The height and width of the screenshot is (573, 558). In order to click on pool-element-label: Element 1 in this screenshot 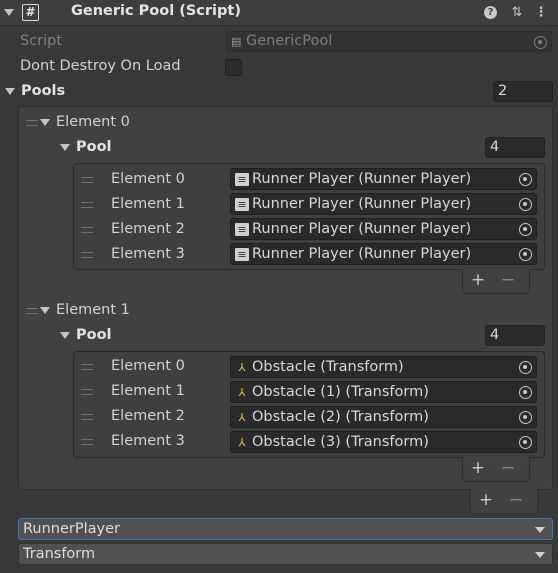, I will do `click(93, 310)`.